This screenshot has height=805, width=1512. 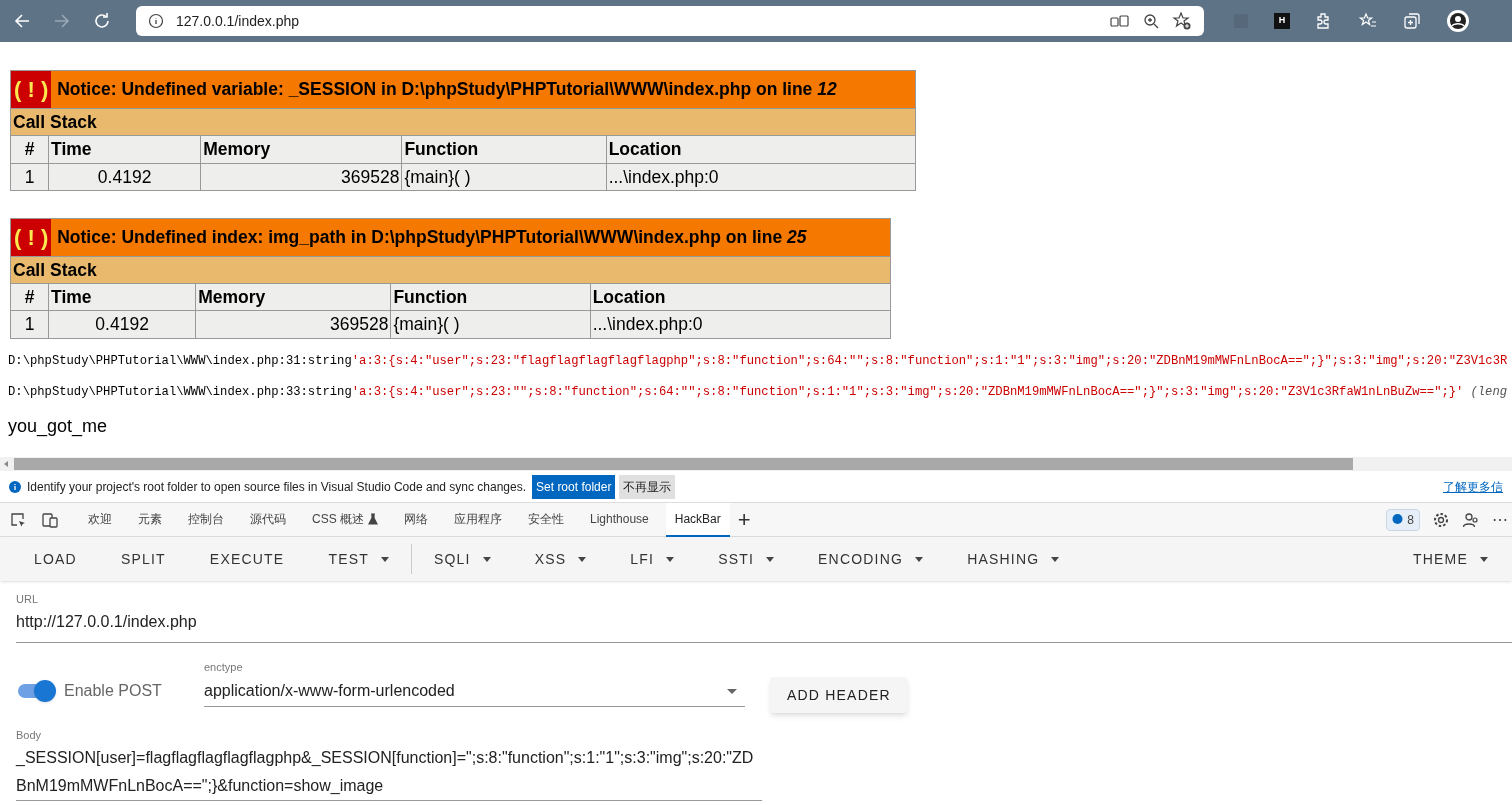 What do you see at coordinates (1151, 21) in the screenshot?
I see `zoom-icon` at bounding box center [1151, 21].